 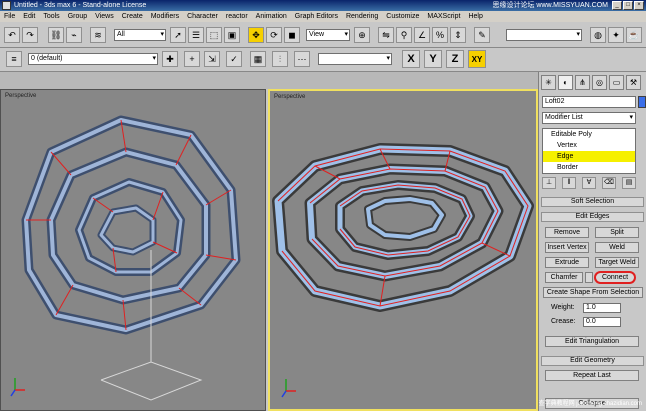 I want to click on utilities-tab-icon: ⚒, so click(x=633, y=82).